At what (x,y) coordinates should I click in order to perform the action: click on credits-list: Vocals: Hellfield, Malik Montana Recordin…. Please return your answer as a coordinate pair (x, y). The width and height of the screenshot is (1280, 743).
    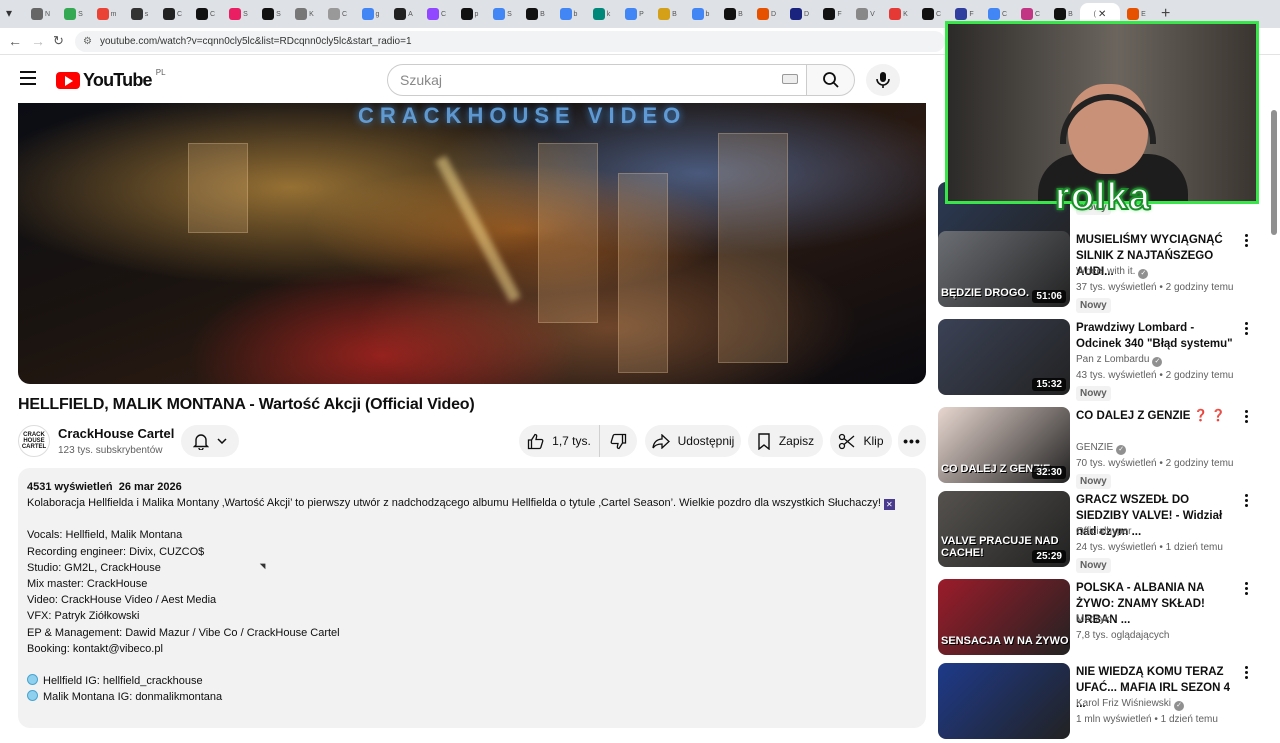
    Looking at the image, I should click on (472, 592).